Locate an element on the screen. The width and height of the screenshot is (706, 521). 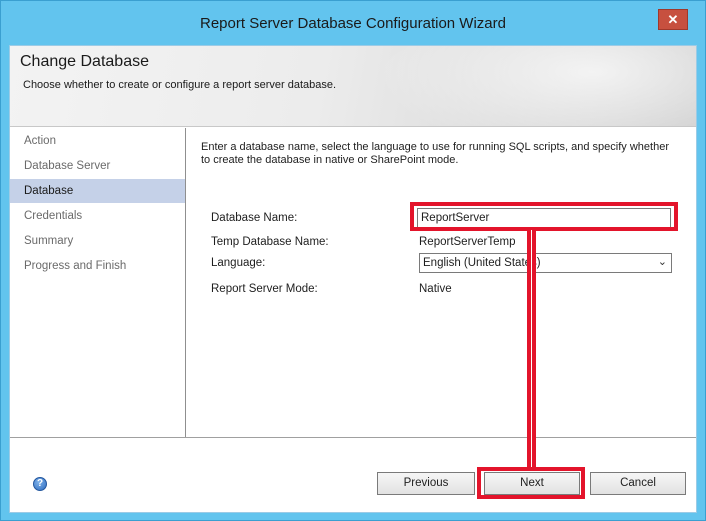
chevron-down-icon: ⌄ is located at coordinates (662, 262).